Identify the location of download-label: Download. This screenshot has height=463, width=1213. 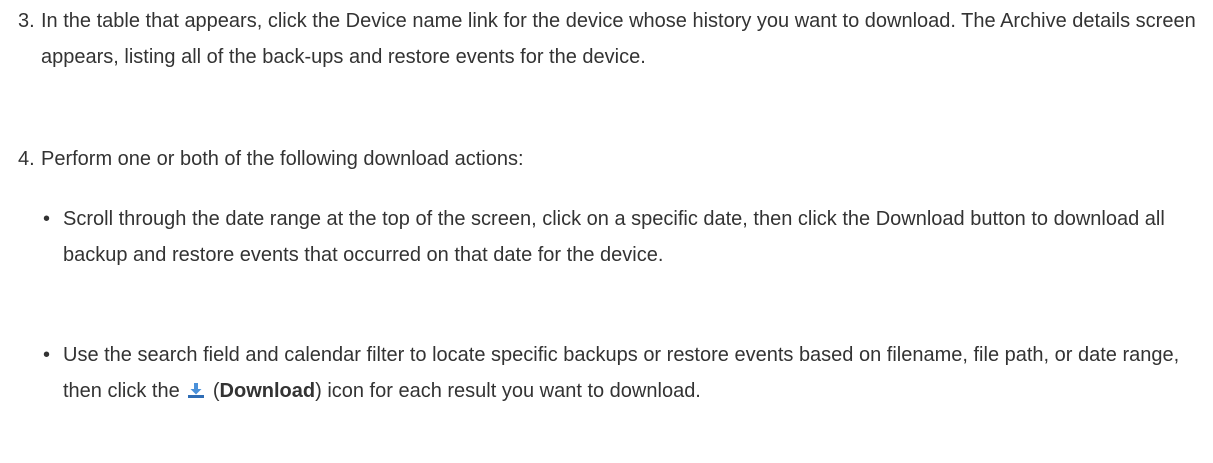
(267, 391).